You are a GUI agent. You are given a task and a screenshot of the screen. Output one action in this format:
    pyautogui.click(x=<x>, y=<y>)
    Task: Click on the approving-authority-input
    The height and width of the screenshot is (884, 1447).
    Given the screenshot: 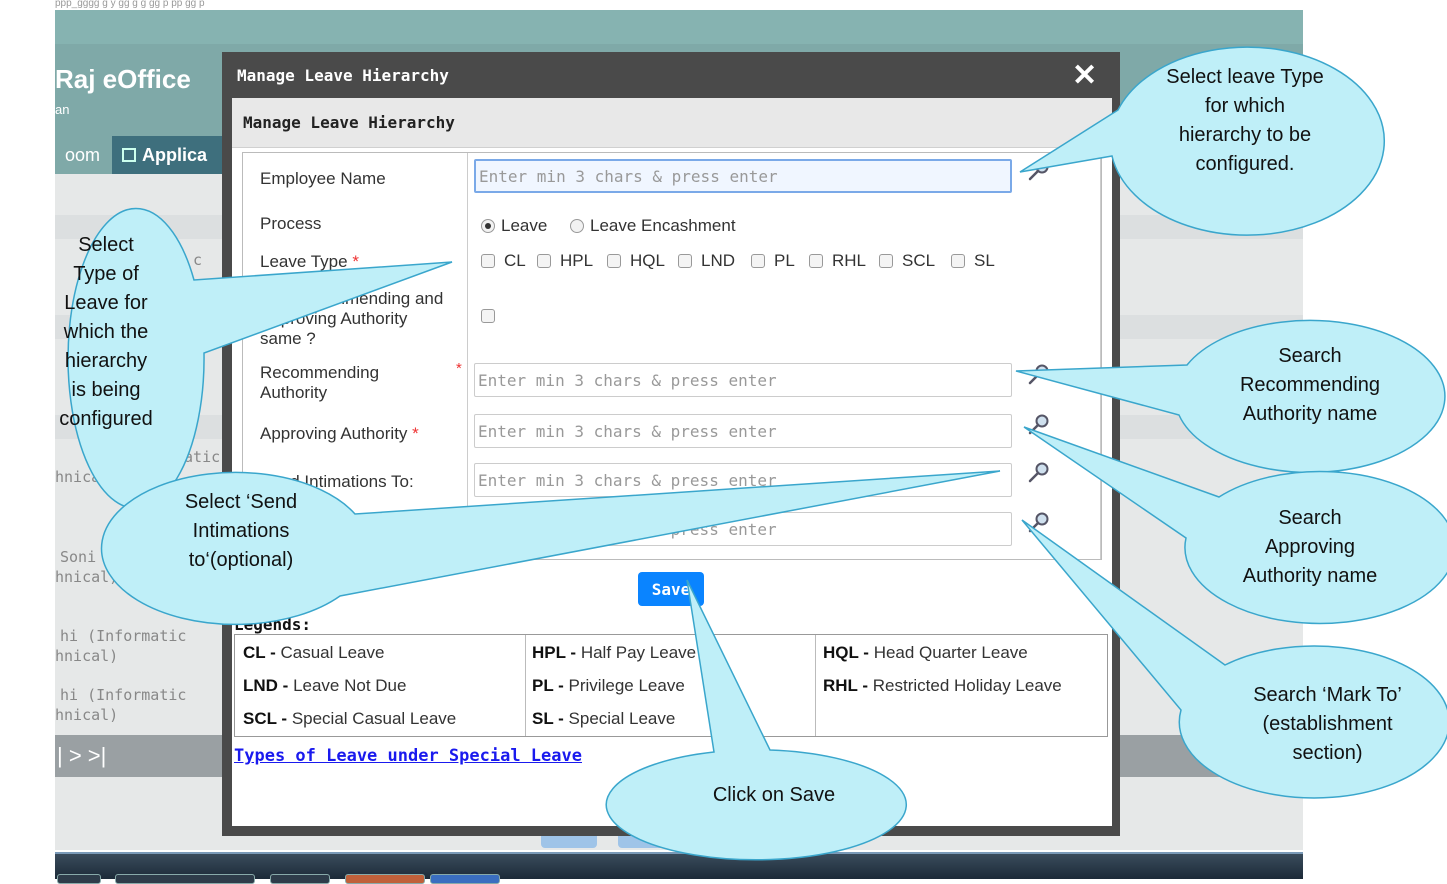 What is the action you would take?
    pyautogui.click(x=743, y=431)
    